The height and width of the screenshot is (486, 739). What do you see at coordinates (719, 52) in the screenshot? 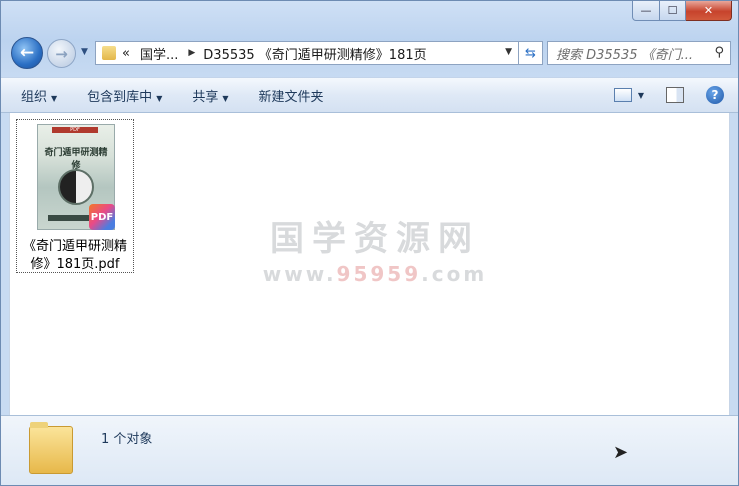
I see `search-icon: ⚲` at bounding box center [719, 52].